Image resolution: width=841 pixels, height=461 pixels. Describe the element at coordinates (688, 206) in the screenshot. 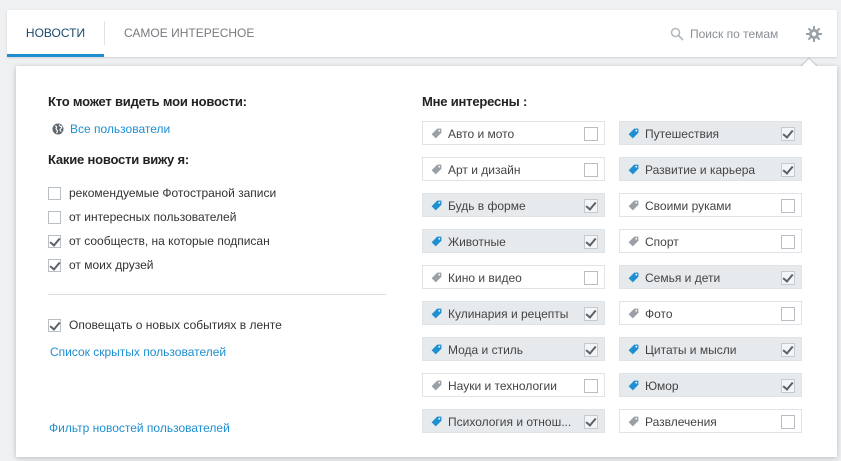

I see `interest-label: Своими руками` at that location.